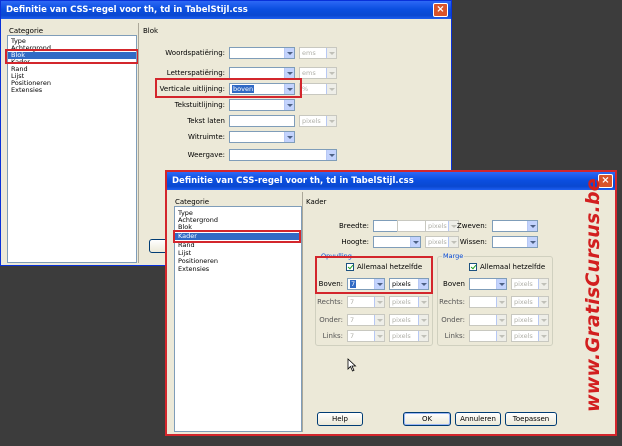 This screenshot has width=622, height=446. Describe the element at coordinates (513, 267) in the screenshot. I see `marge-same-label: Allemaal hetzelfde` at that location.